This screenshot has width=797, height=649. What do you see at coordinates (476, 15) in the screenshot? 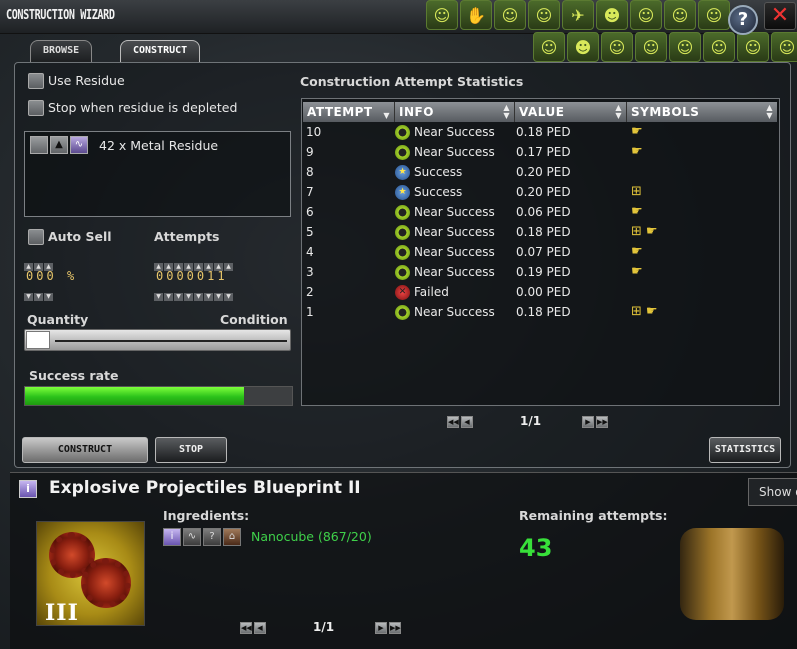
I see `emote-top-1-icon: ✋` at bounding box center [476, 15].